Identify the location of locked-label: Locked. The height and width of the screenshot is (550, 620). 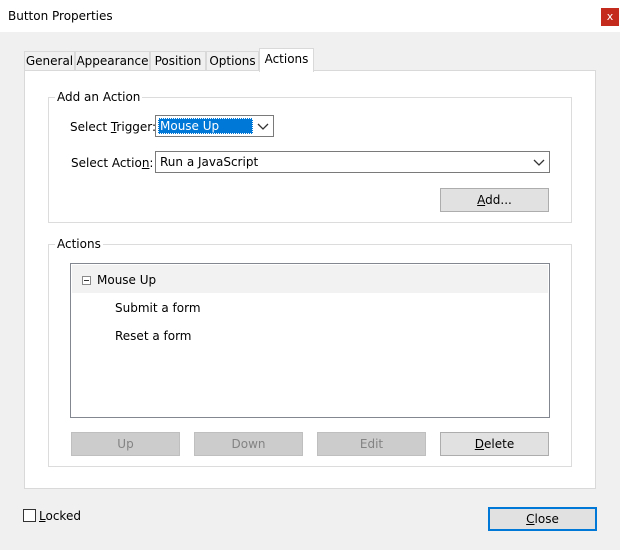
(60, 516).